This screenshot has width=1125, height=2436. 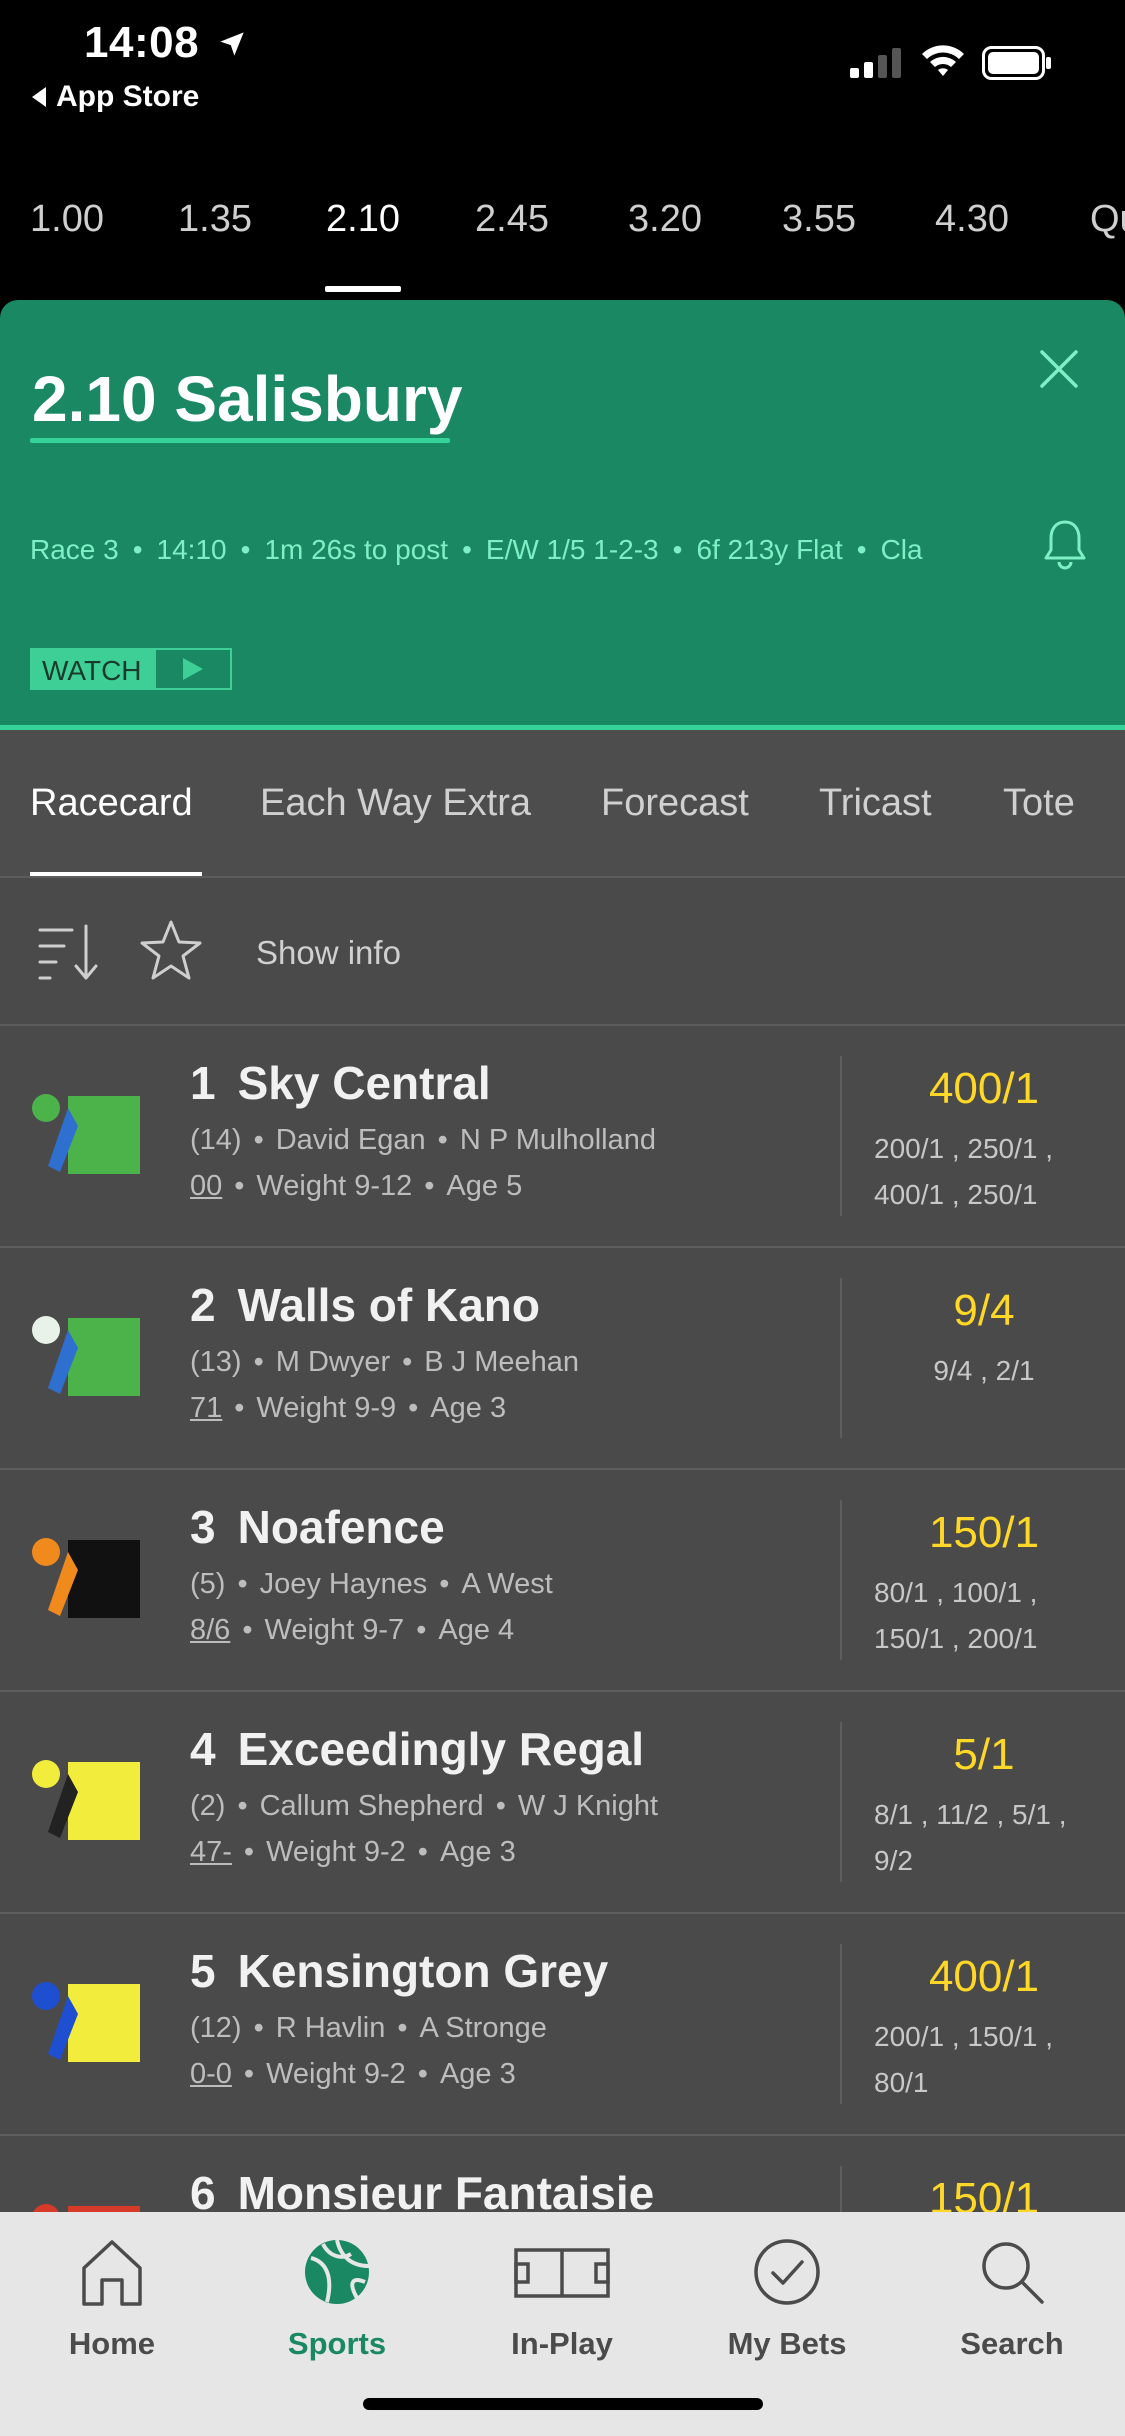 What do you see at coordinates (206, 1408) in the screenshot?
I see `runner-form: 71` at bounding box center [206, 1408].